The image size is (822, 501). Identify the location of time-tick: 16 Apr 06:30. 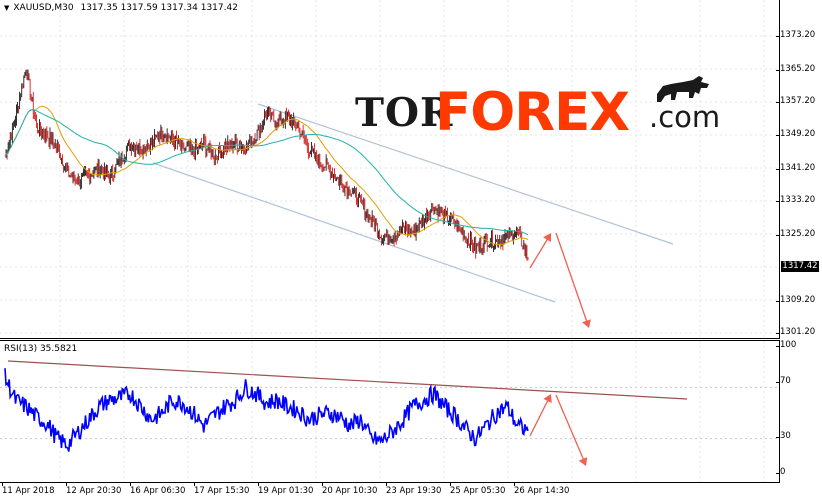
(158, 489).